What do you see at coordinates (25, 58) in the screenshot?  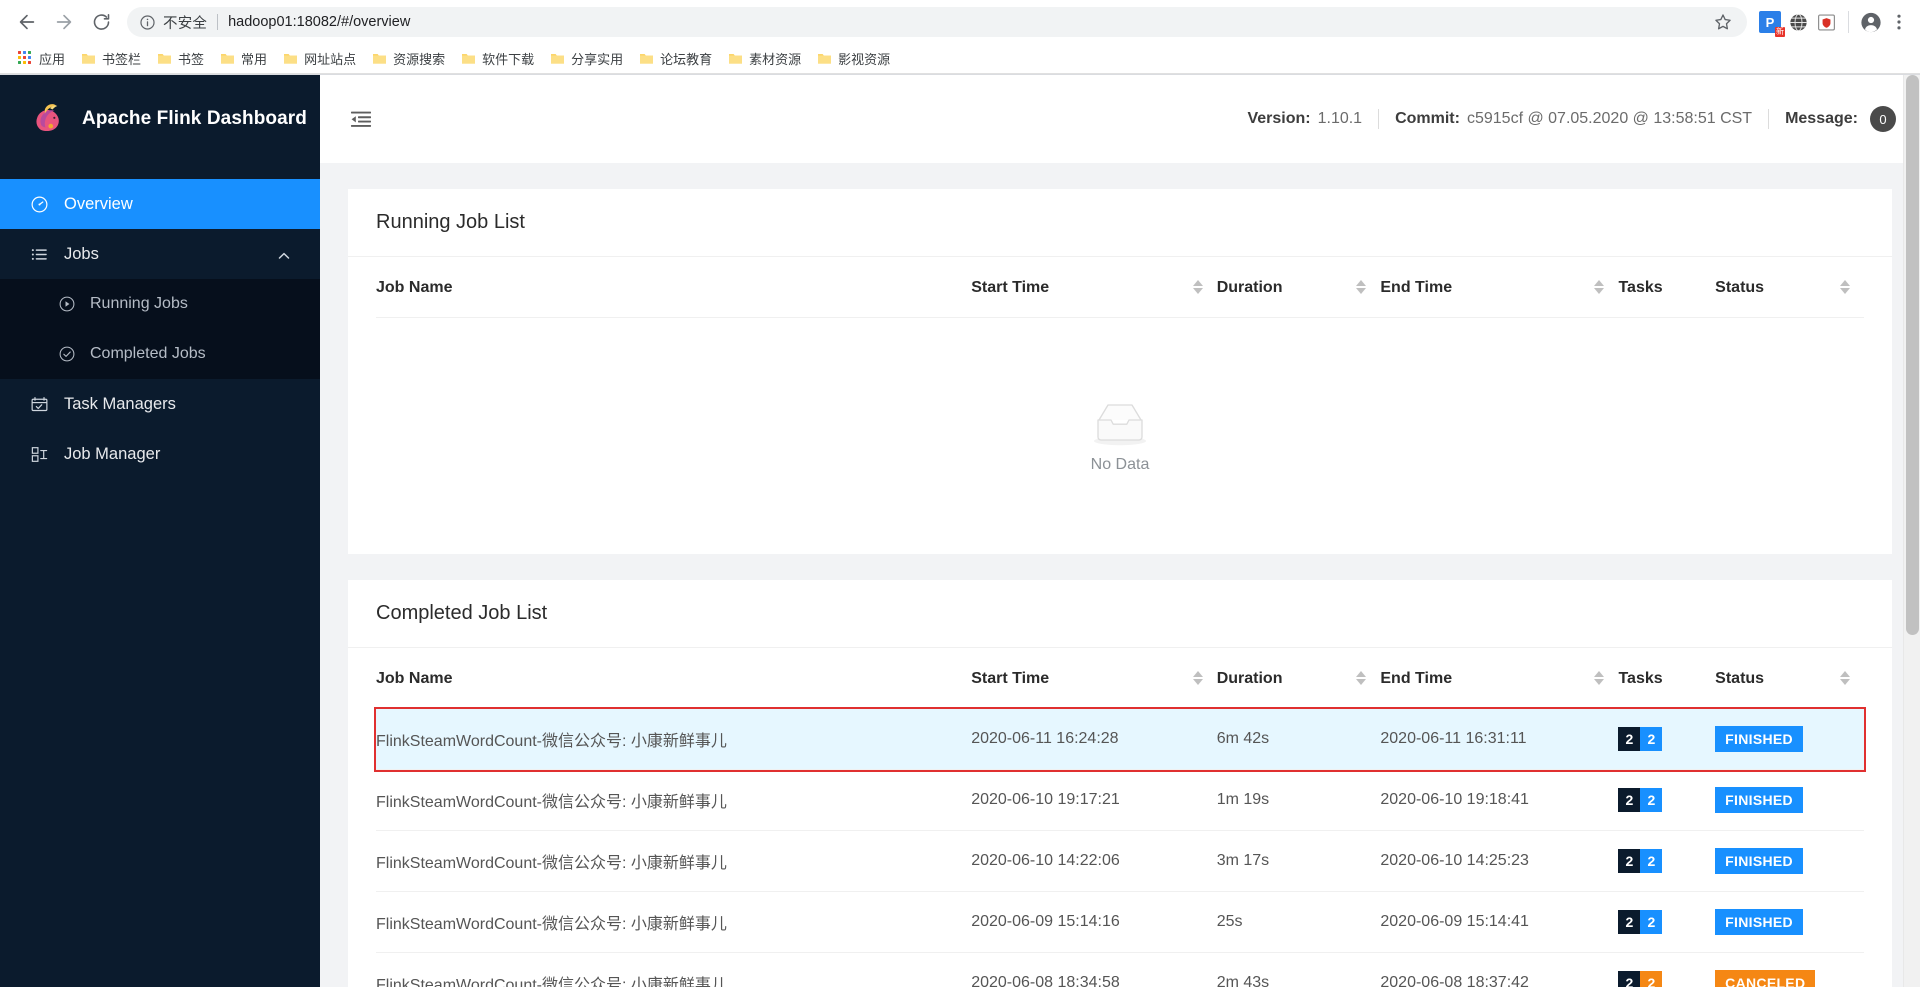 I see `apps-grid-icon` at bounding box center [25, 58].